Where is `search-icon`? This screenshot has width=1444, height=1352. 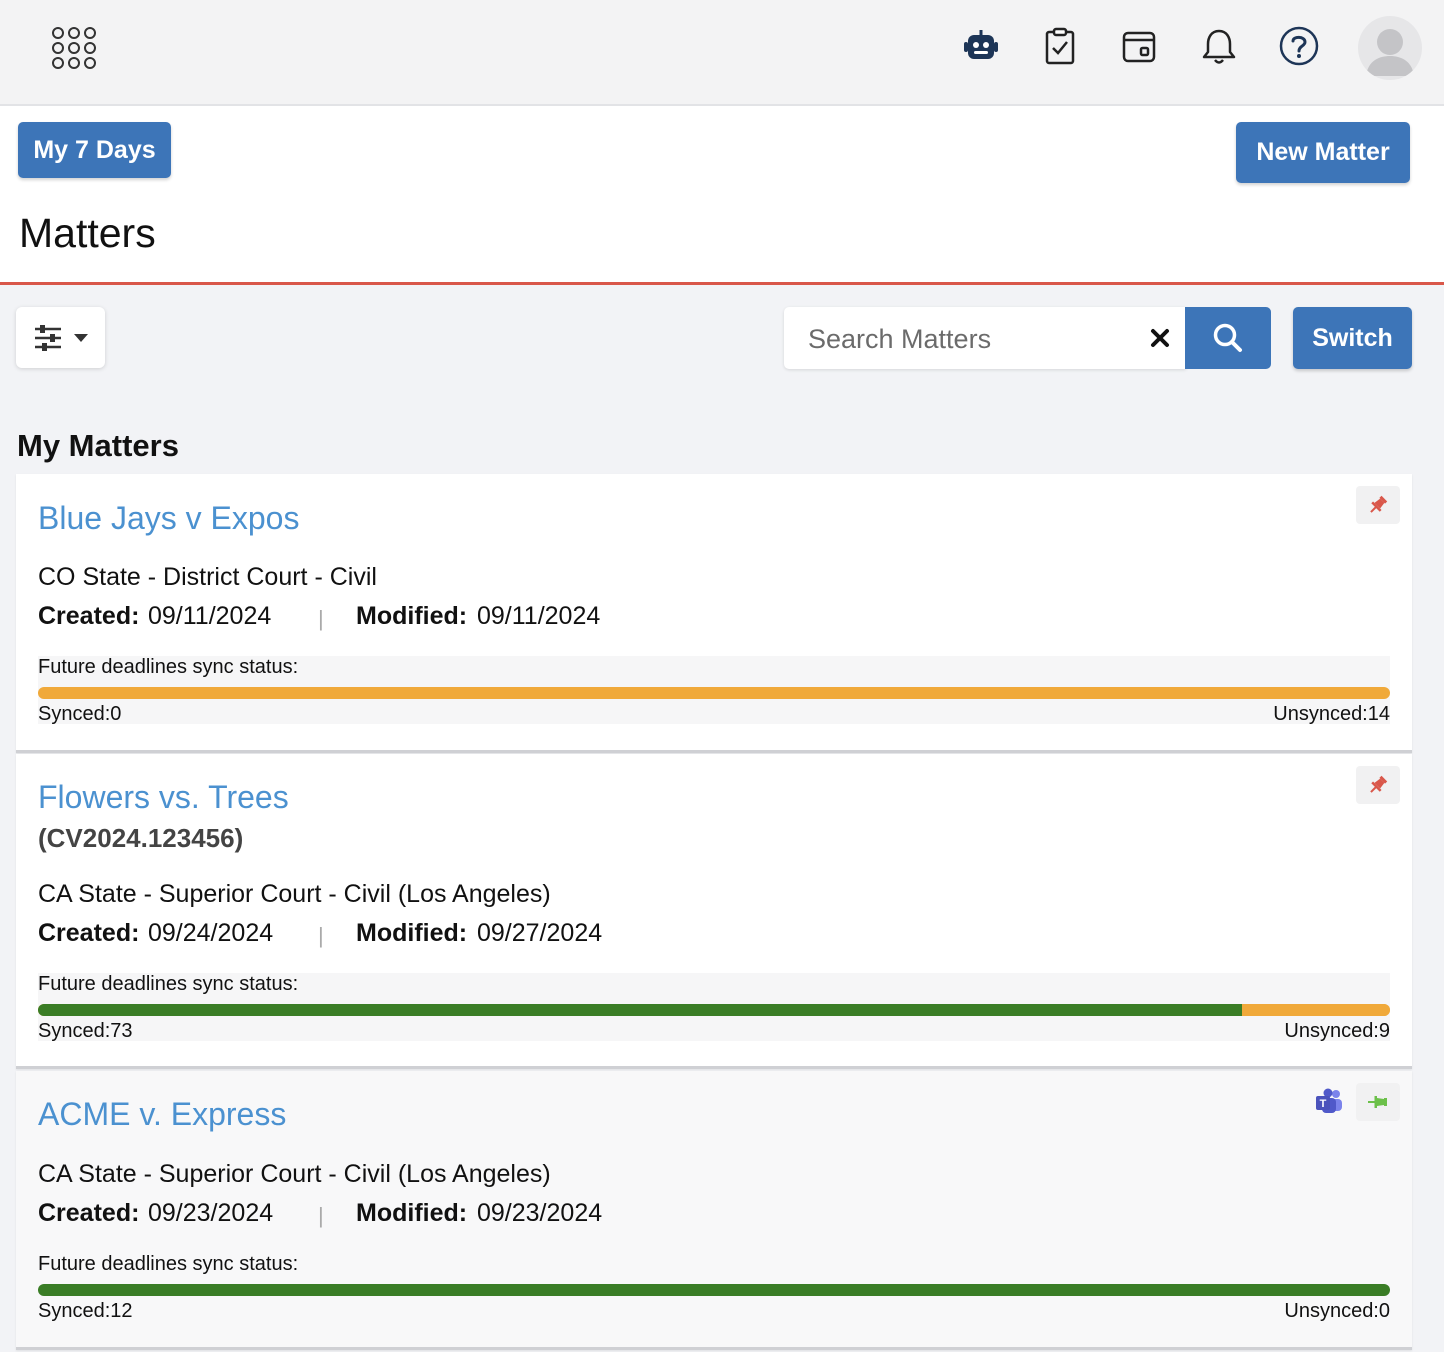 search-icon is located at coordinates (1227, 337).